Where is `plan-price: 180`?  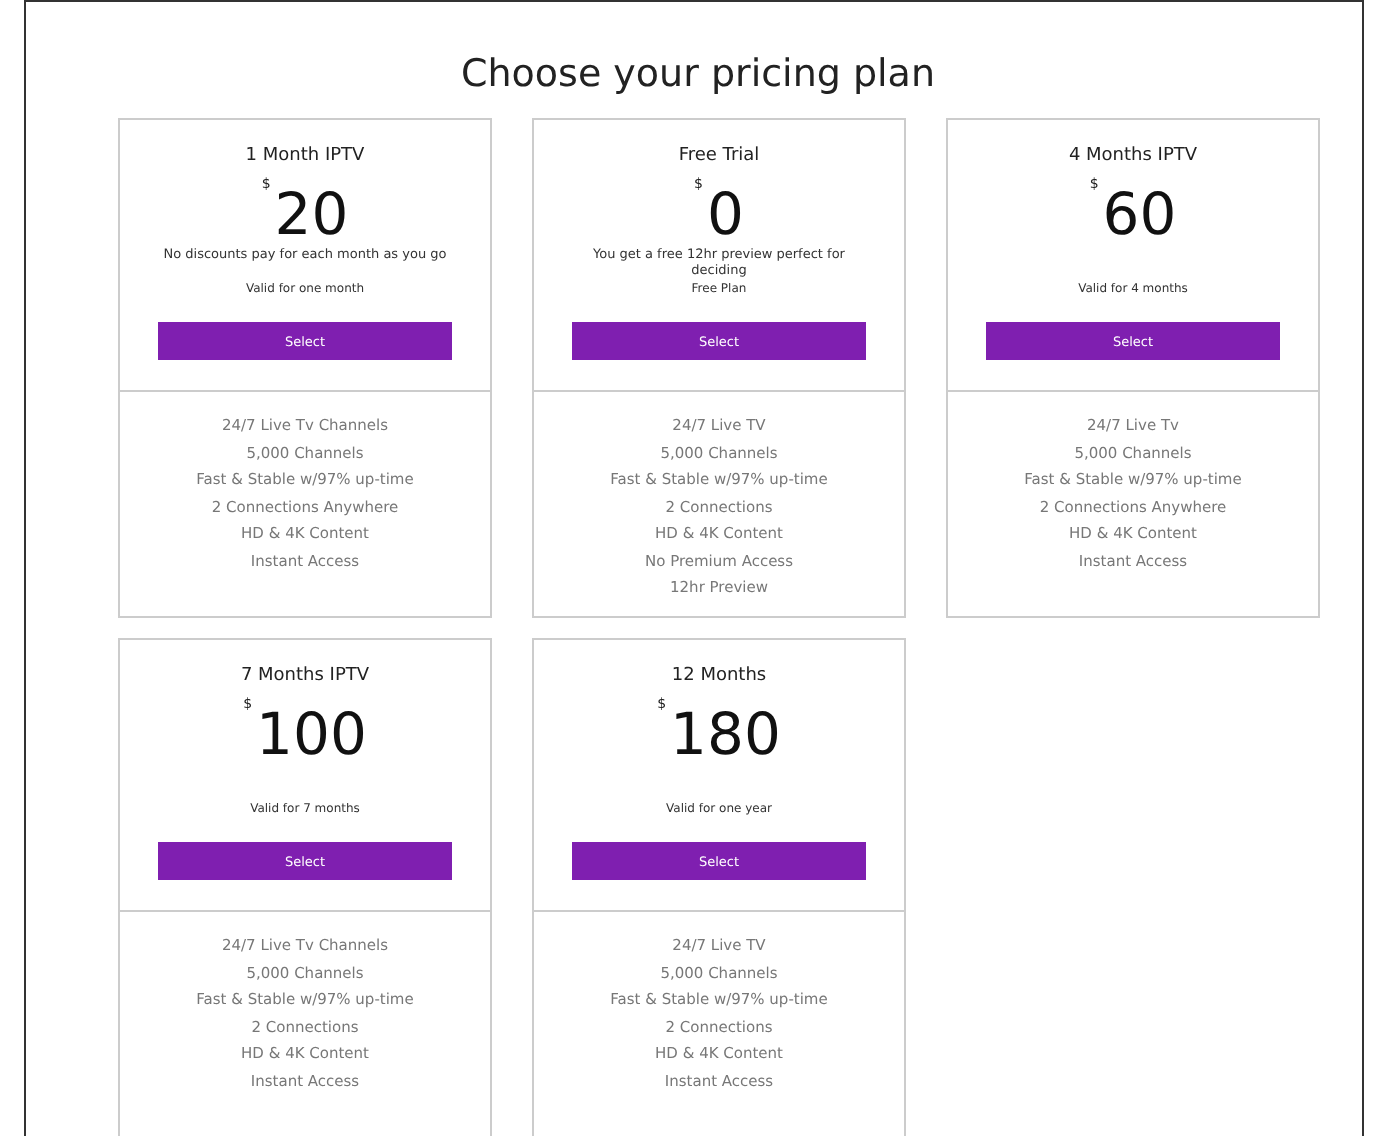 plan-price: 180 is located at coordinates (725, 734).